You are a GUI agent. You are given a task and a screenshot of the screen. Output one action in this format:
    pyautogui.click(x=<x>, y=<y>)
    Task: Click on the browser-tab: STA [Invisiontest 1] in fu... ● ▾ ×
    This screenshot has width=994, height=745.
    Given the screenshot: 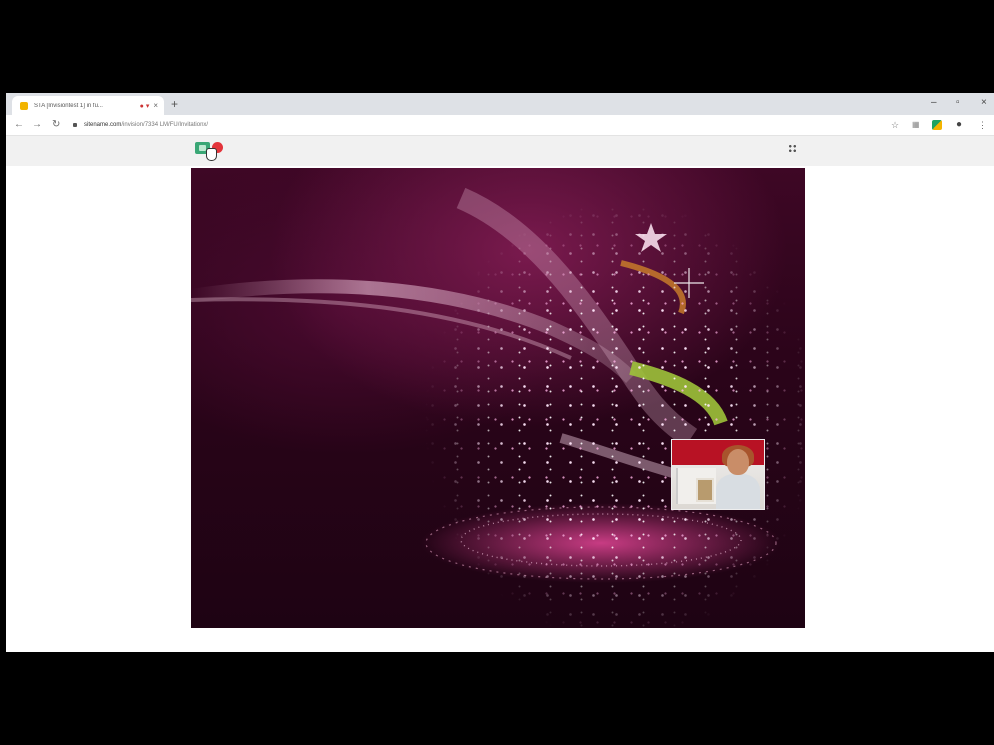 What is the action you would take?
    pyautogui.click(x=88, y=105)
    